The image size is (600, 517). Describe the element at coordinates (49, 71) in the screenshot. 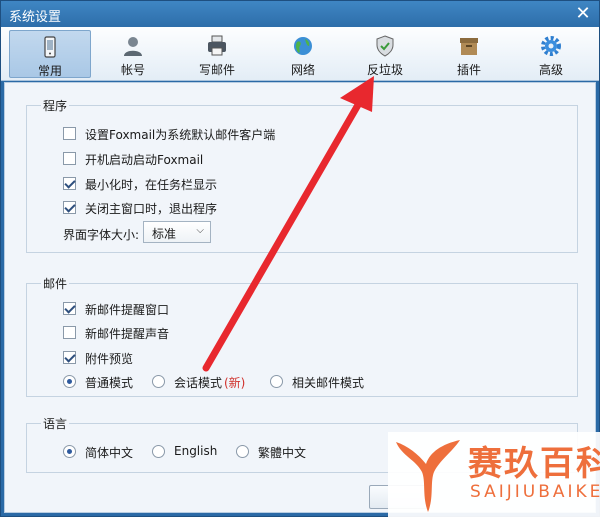

I see `tab-label: 常用` at that location.